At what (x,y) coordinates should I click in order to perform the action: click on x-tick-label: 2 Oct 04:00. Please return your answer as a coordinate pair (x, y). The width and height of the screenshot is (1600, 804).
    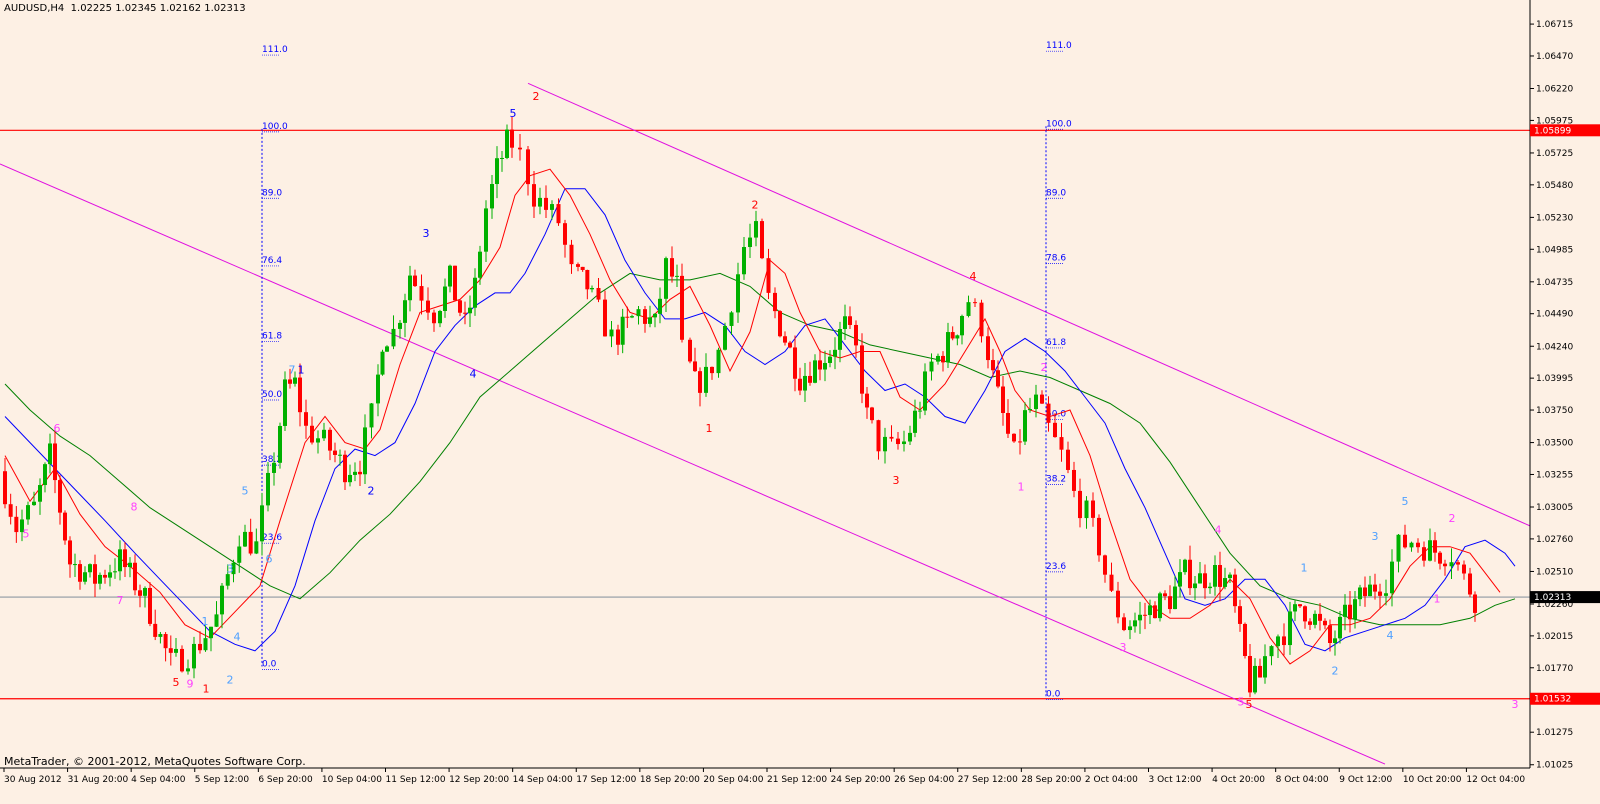
    Looking at the image, I should click on (1111, 780).